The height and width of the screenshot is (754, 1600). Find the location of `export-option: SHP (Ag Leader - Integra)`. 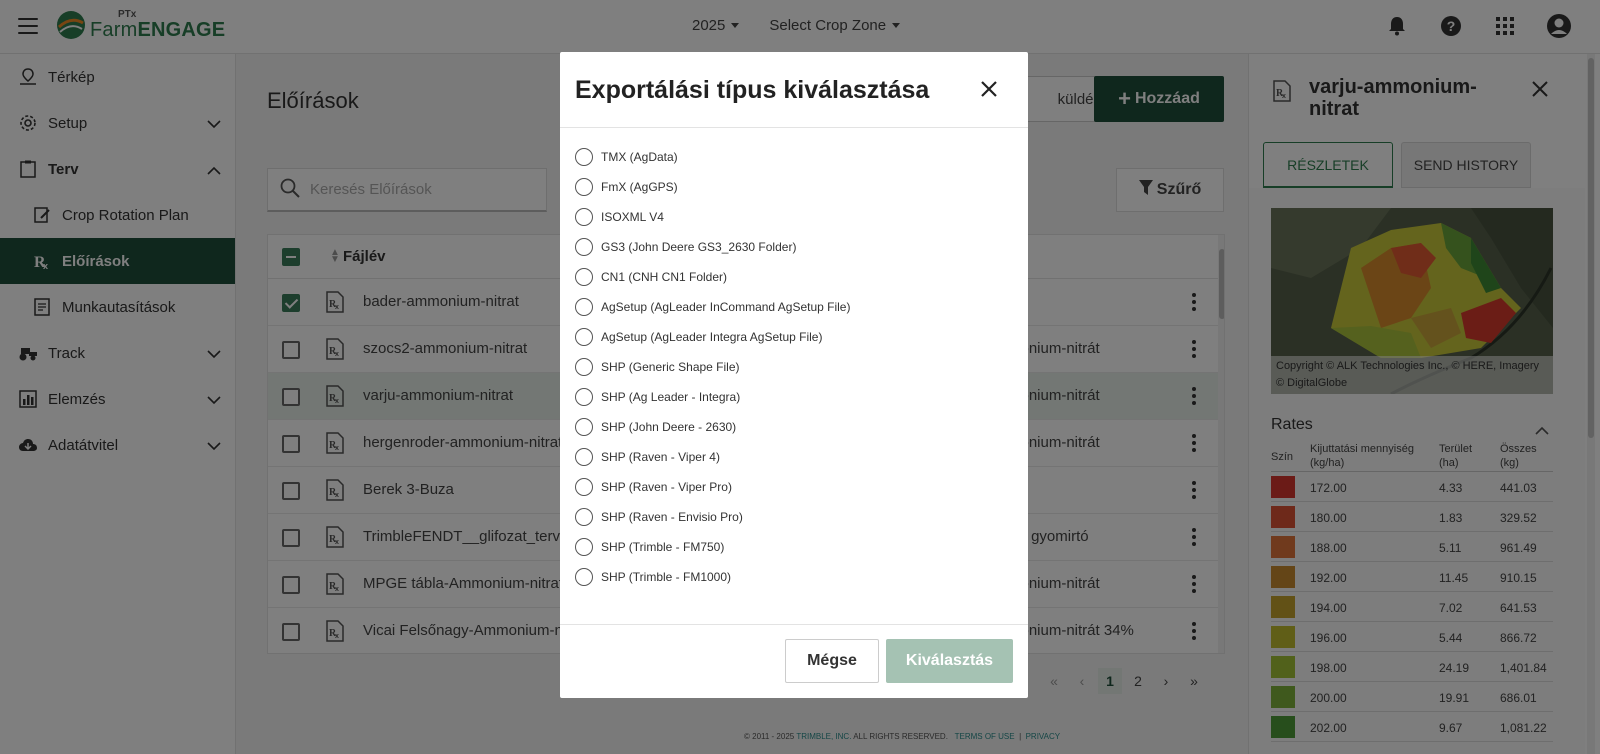

export-option: SHP (Ag Leader - Integra) is located at coordinates (657, 397).